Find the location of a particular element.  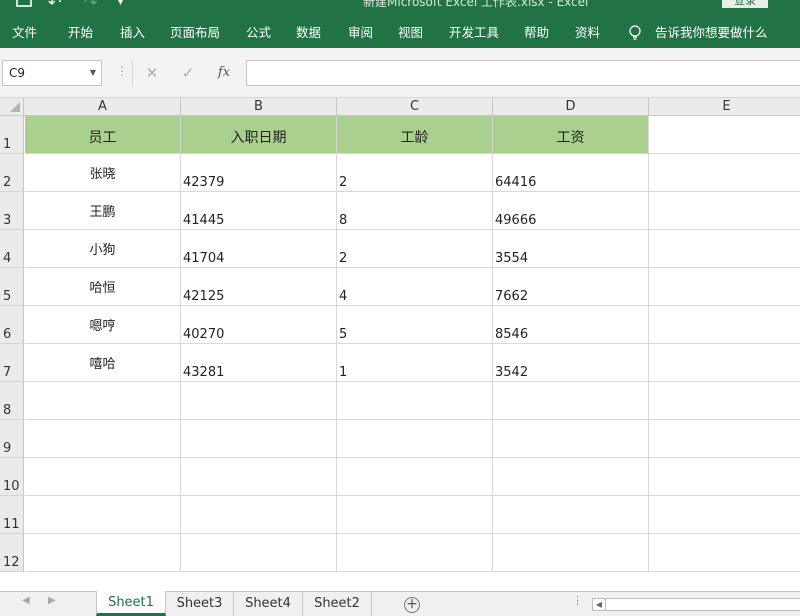

row-header-11: 11 is located at coordinates (12, 515).